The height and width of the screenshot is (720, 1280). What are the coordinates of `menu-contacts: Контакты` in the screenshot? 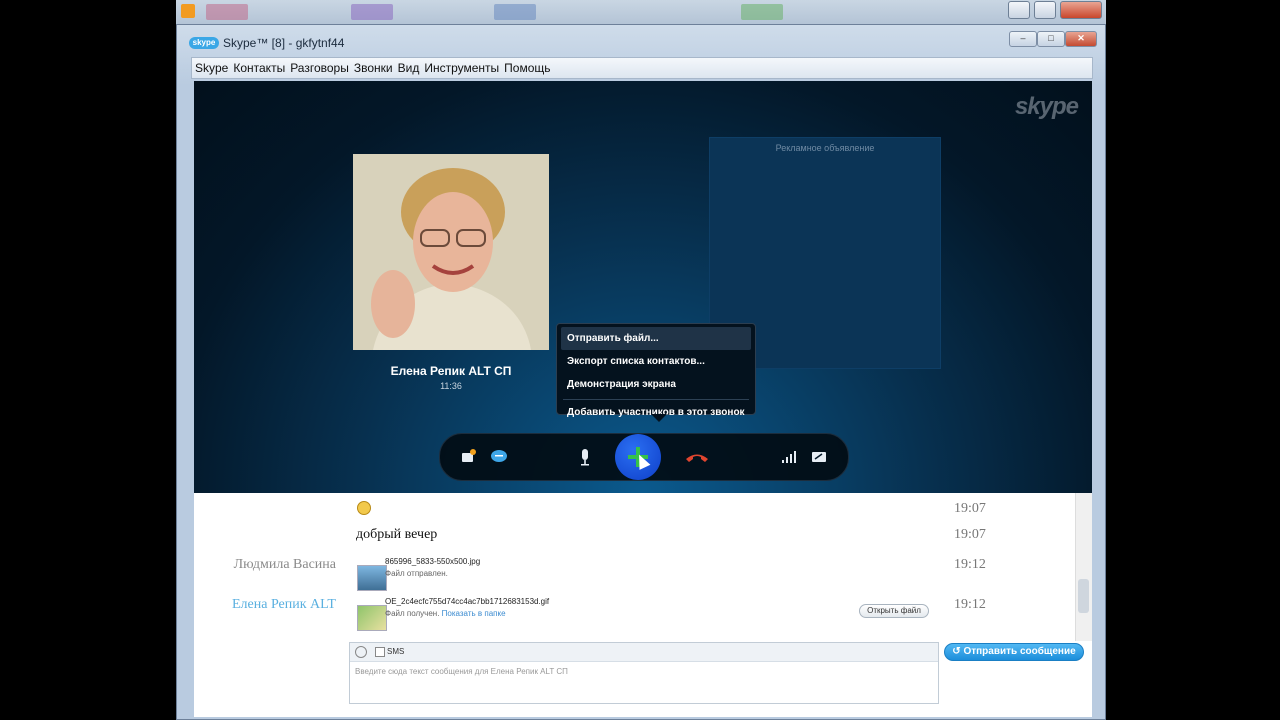 It's located at (258, 66).